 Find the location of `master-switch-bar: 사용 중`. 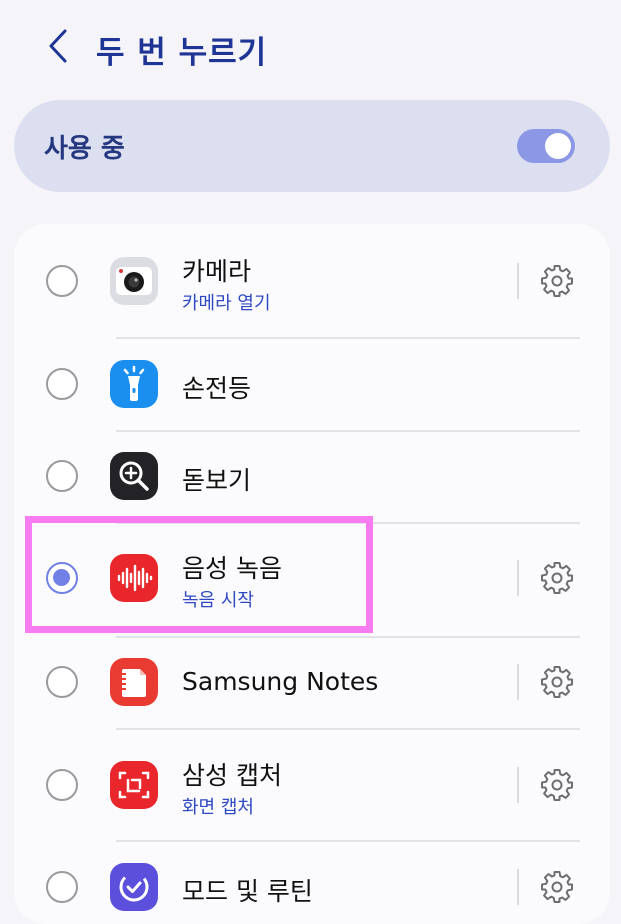

master-switch-bar: 사용 중 is located at coordinates (312, 146).